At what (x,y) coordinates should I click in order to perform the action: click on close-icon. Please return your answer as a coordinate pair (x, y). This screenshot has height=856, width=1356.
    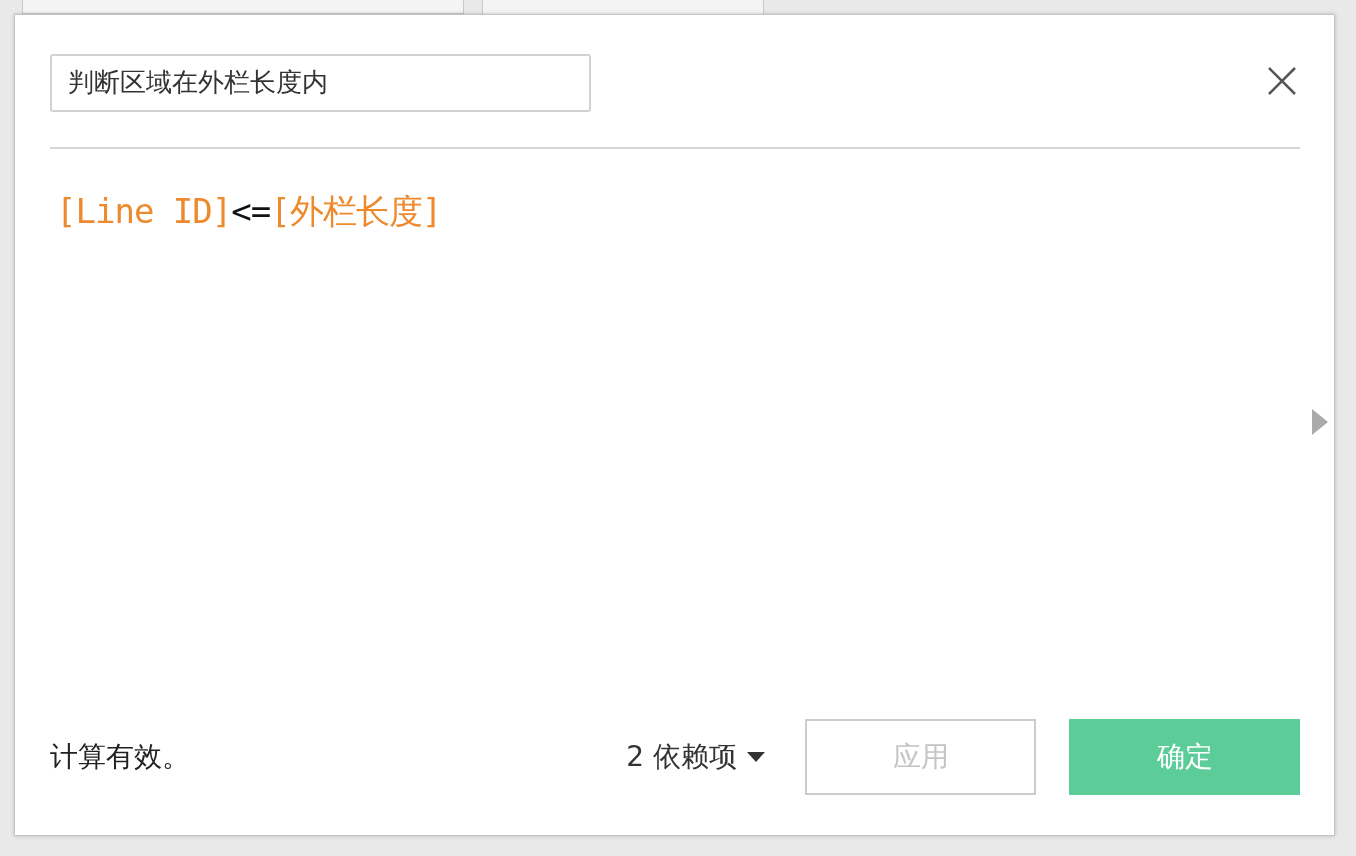
    Looking at the image, I should click on (1282, 81).